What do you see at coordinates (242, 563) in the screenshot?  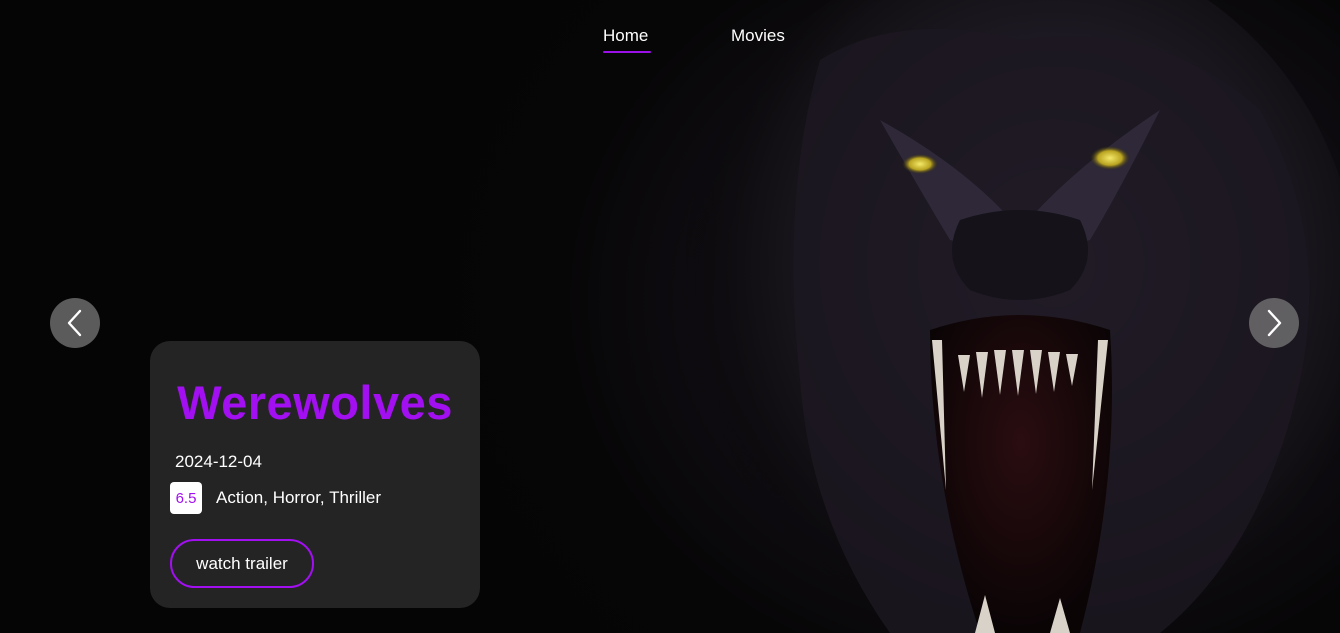 I see `watch-trailer-button: watch trailer` at bounding box center [242, 563].